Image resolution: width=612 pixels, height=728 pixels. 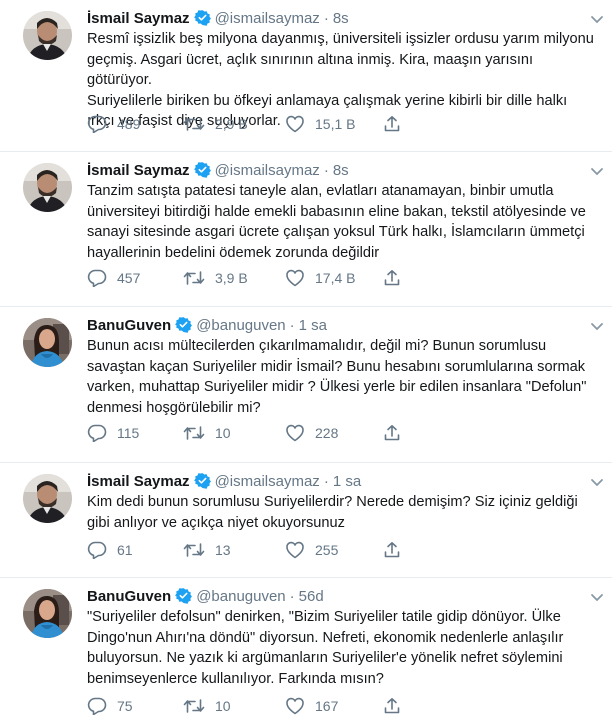 I want to click on tweet-header: BanuGuven @banuguven · 56d, so click(x=344, y=597).